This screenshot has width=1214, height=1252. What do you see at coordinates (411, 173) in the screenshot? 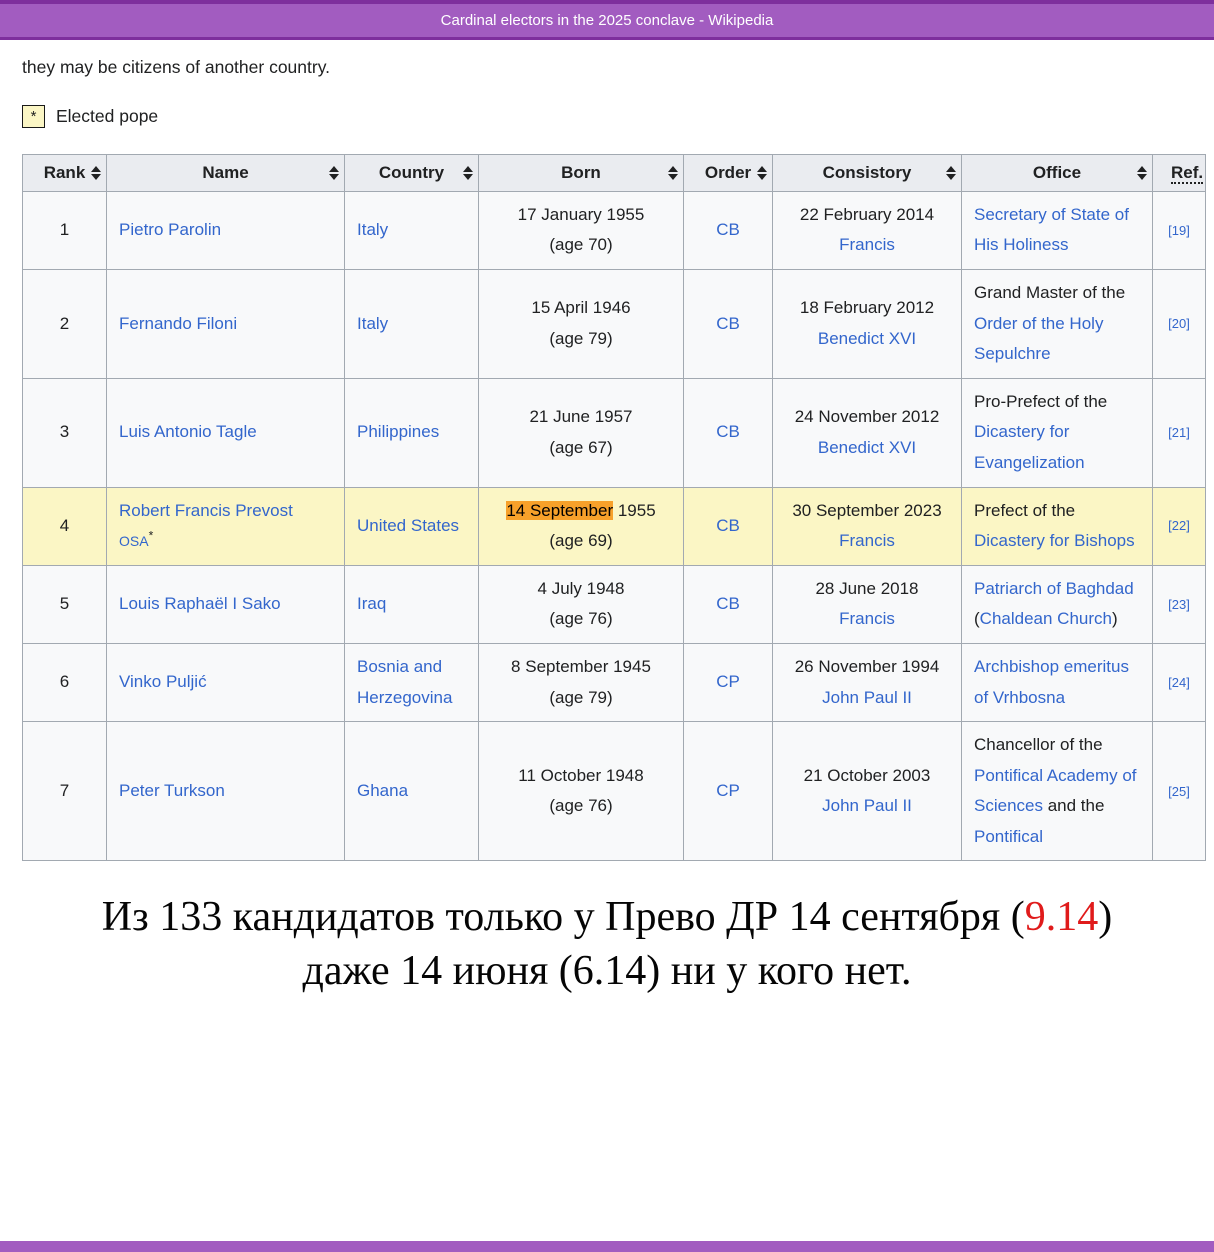
I see `column-header-country: Country` at bounding box center [411, 173].